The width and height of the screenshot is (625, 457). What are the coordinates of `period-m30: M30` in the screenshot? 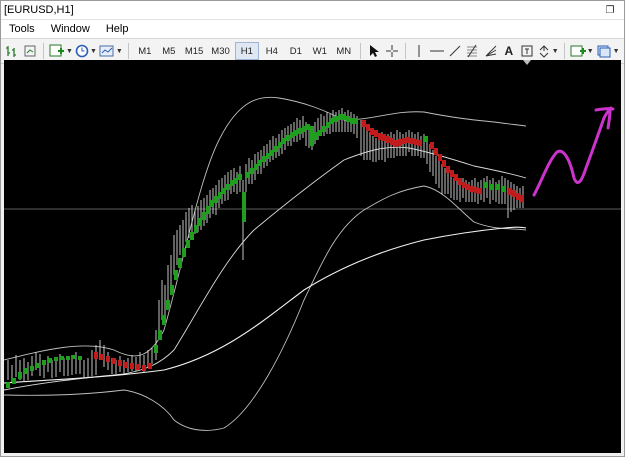 It's located at (220, 51).